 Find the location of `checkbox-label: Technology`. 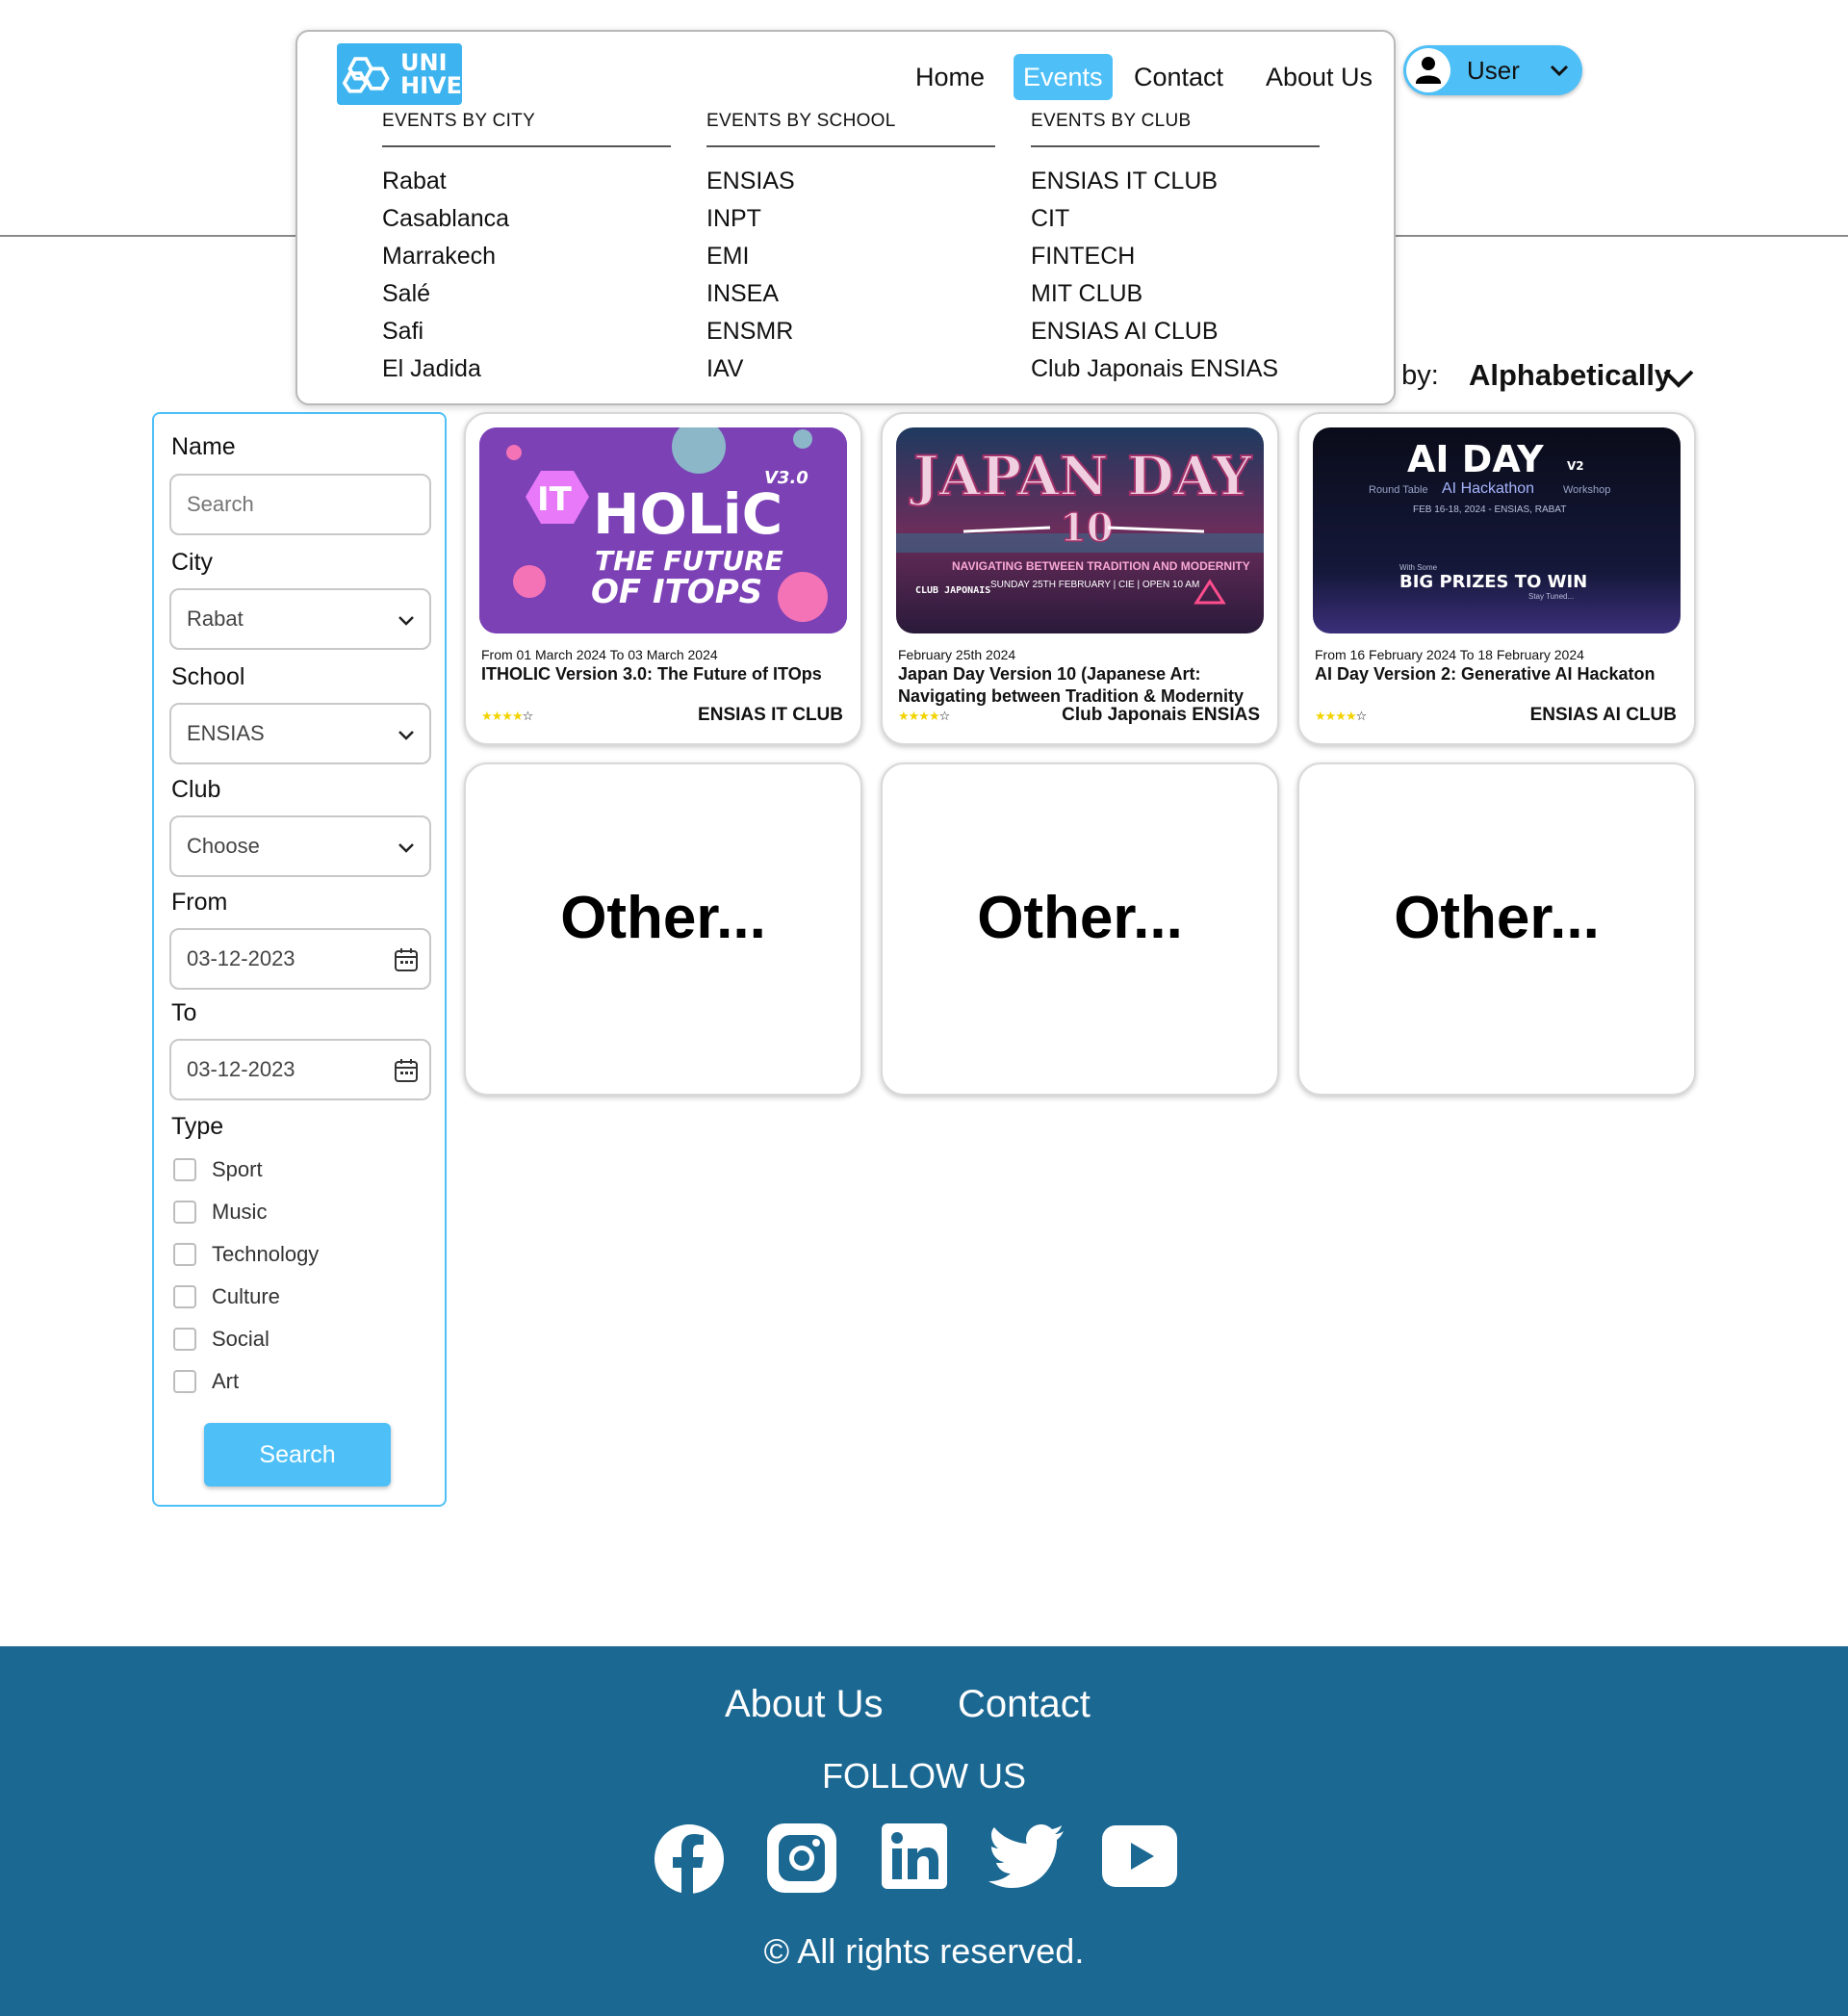

checkbox-label: Technology is located at coordinates (266, 1254).